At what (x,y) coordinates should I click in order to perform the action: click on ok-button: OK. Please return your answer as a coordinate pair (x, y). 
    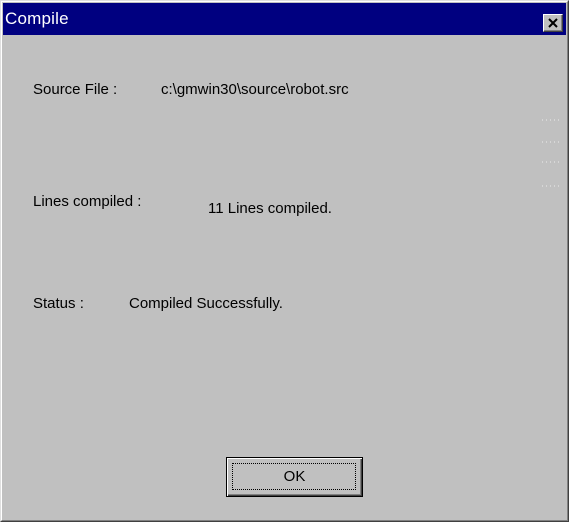
    Looking at the image, I should click on (294, 477).